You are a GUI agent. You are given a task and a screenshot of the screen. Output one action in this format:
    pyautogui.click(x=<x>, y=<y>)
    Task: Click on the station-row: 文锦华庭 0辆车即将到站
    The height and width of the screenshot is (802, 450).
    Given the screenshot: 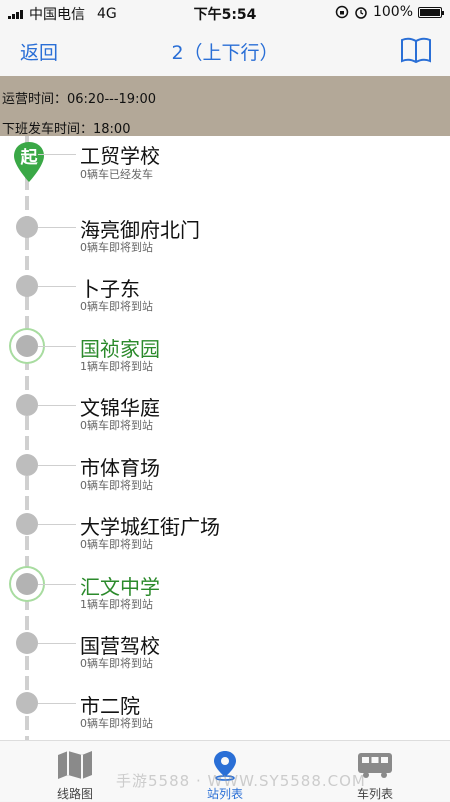 What is the action you would take?
    pyautogui.click(x=225, y=401)
    